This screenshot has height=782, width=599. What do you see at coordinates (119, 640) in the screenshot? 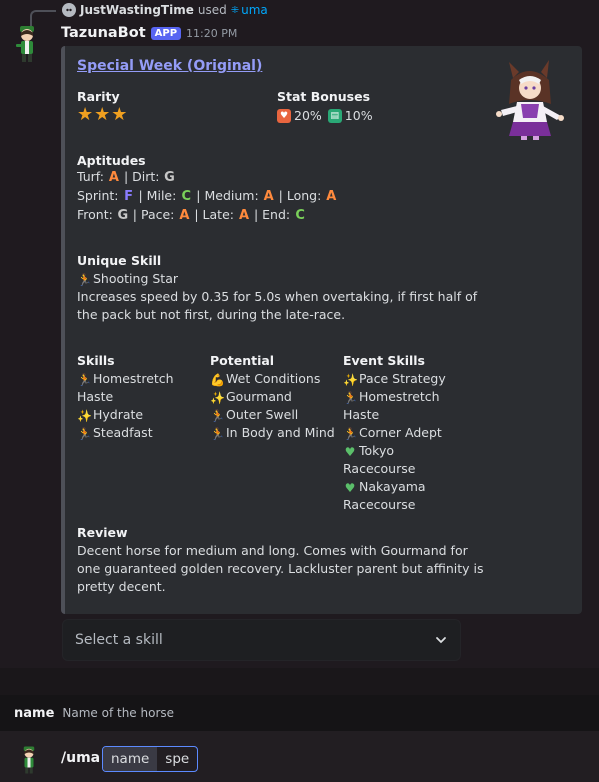
I see `skill-select-placeholder: Select a skill` at bounding box center [119, 640].